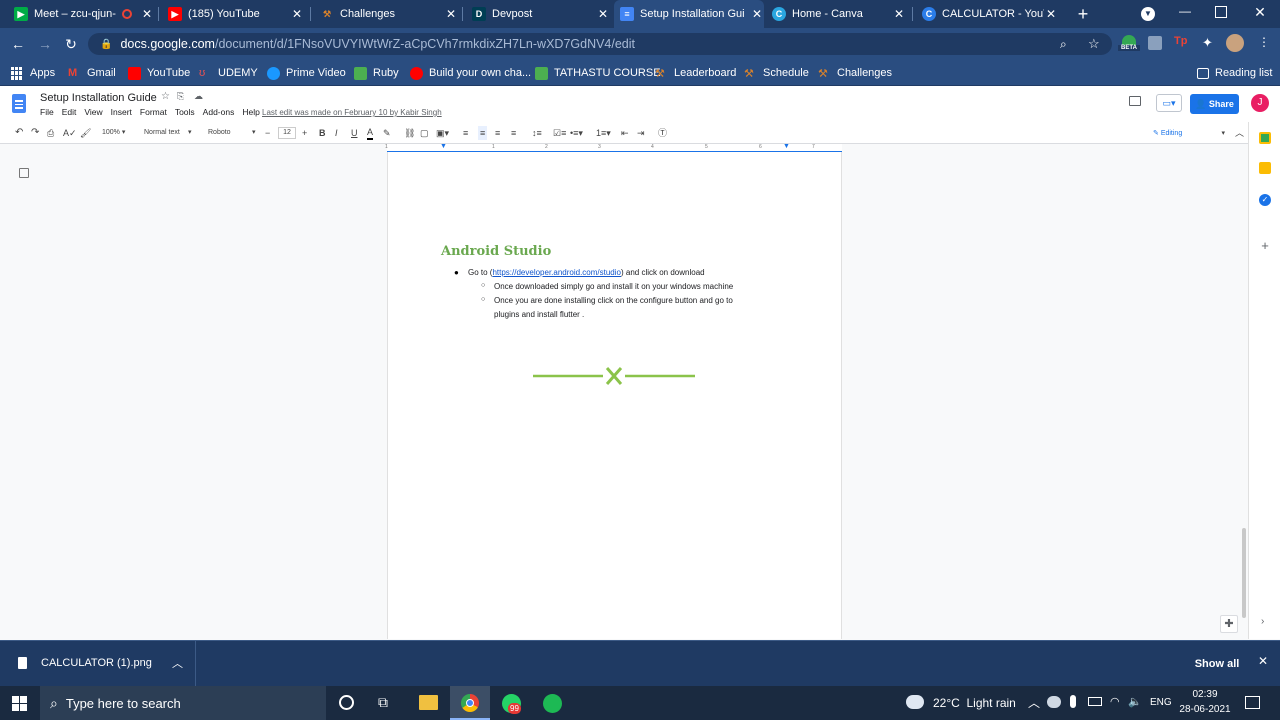 Image resolution: width=1280 pixels, height=720 pixels. I want to click on redo-icon: ↷, so click(35, 133).